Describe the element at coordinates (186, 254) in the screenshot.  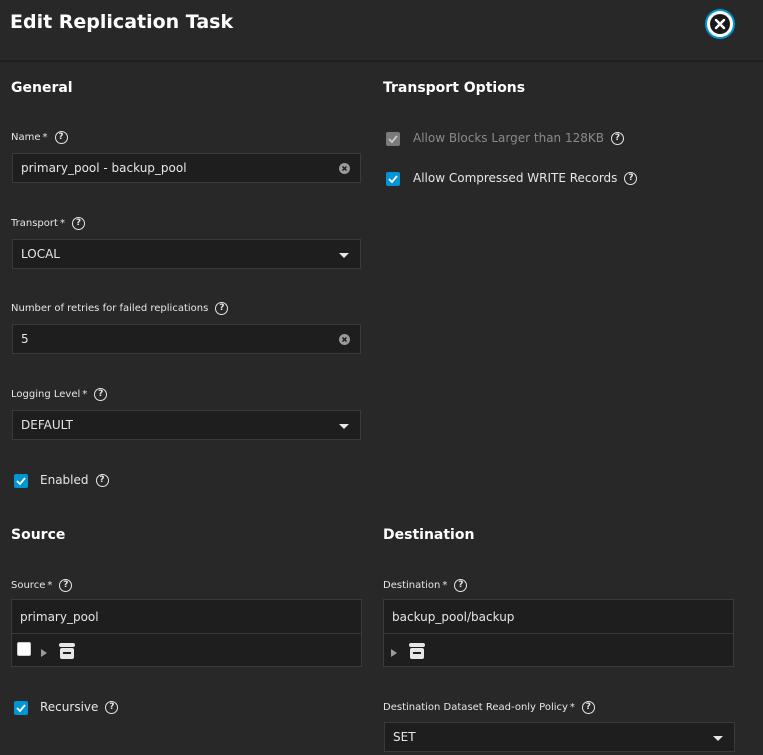
I see `transport-select: LOCAL` at that location.